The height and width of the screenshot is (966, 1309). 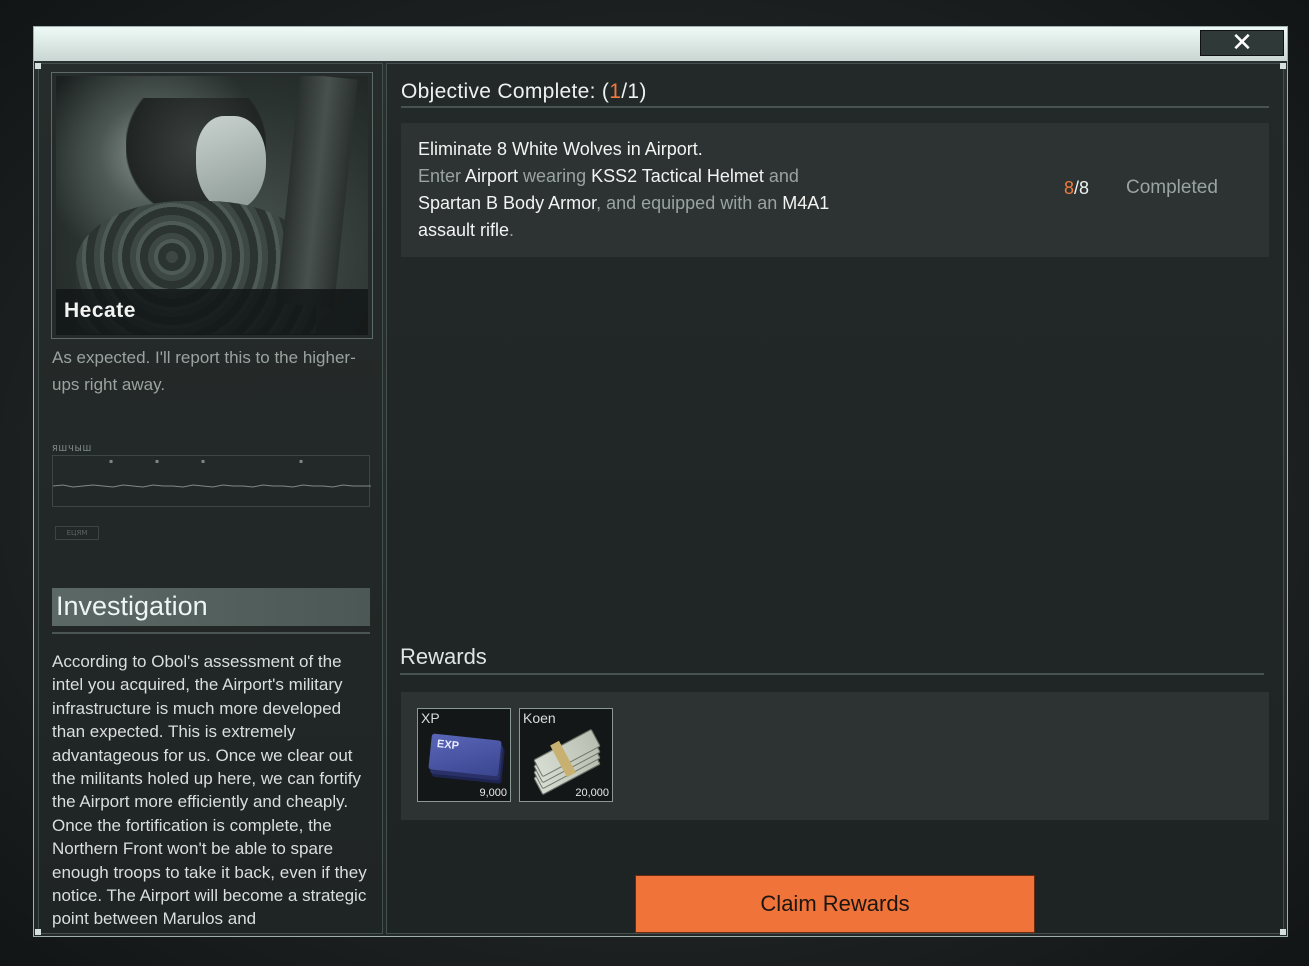 I want to click on mission-title: Investigation, so click(x=132, y=606).